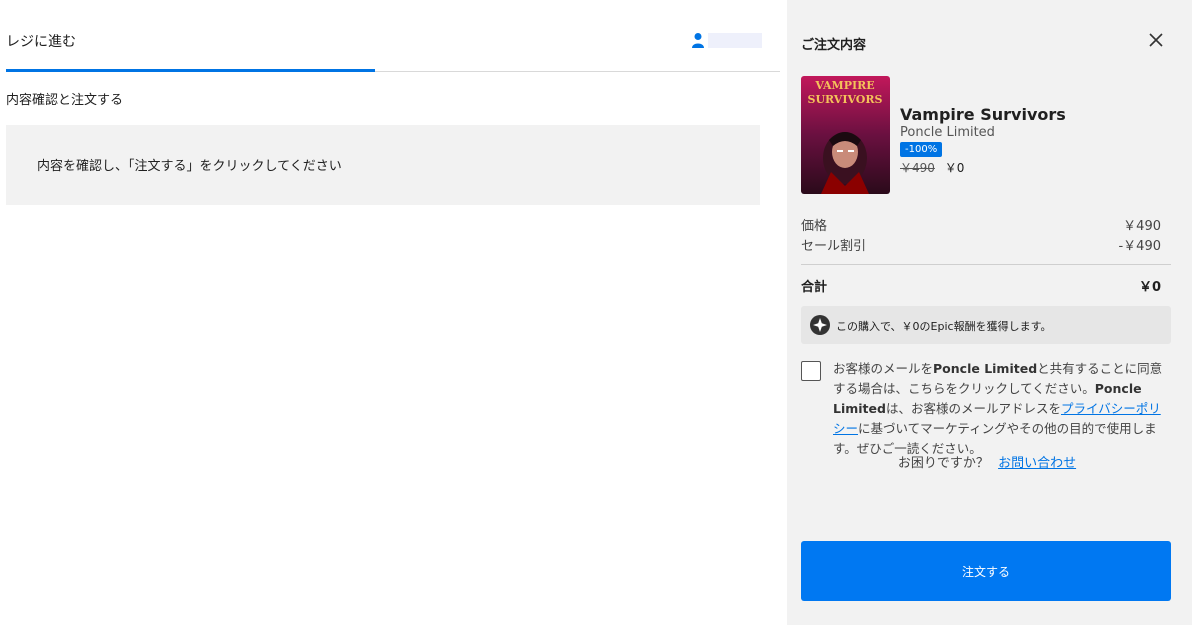 The image size is (1192, 625). I want to click on confirm-message-box: 内容を確認し、「注文する」をクリックしてください, so click(383, 165).